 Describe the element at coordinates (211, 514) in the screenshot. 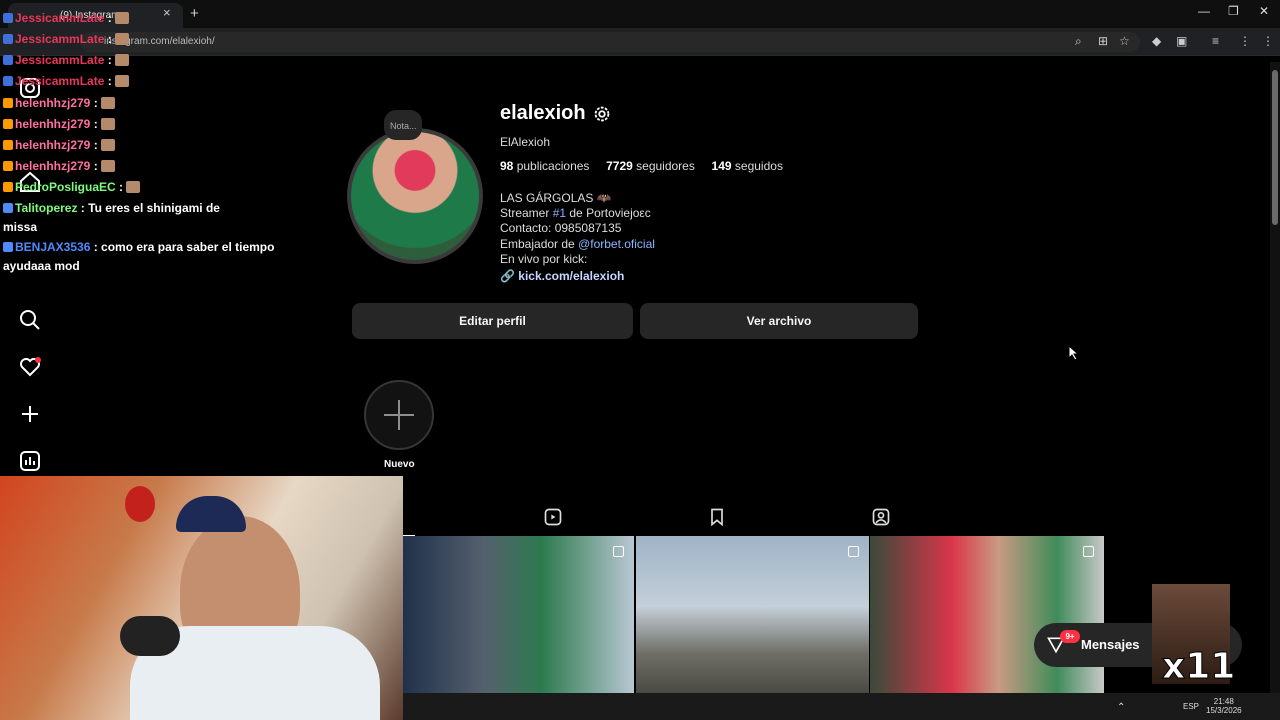

I see `streamer-cap` at that location.